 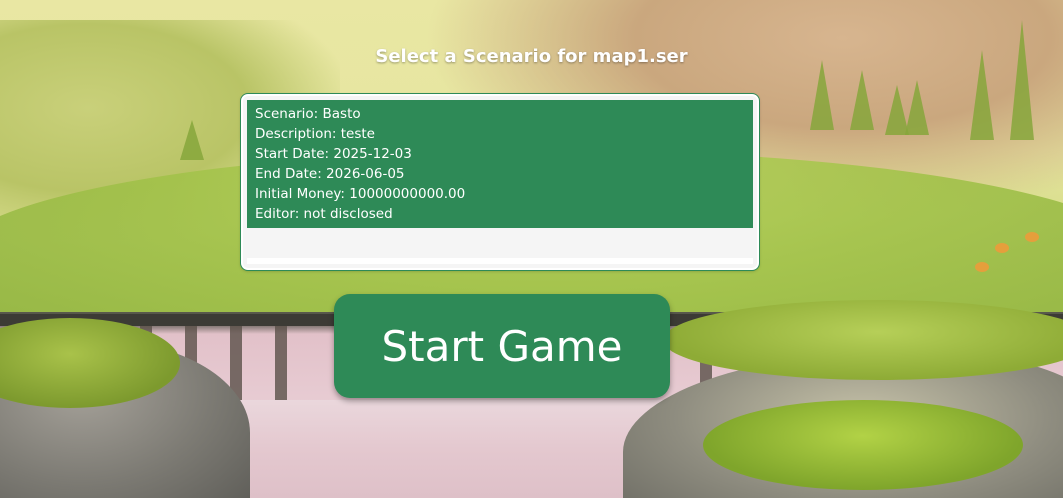 What do you see at coordinates (531, 56) in the screenshot?
I see `page-title: Select a Scenario for map1.ser` at bounding box center [531, 56].